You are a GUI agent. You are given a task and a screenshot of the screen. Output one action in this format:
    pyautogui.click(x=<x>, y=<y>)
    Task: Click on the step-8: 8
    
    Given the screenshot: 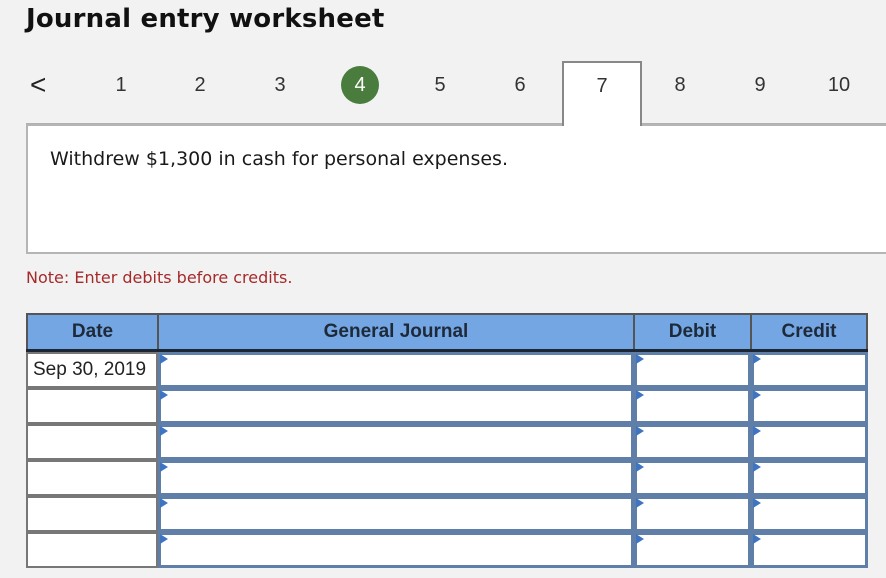 What is the action you would take?
    pyautogui.click(x=680, y=85)
    